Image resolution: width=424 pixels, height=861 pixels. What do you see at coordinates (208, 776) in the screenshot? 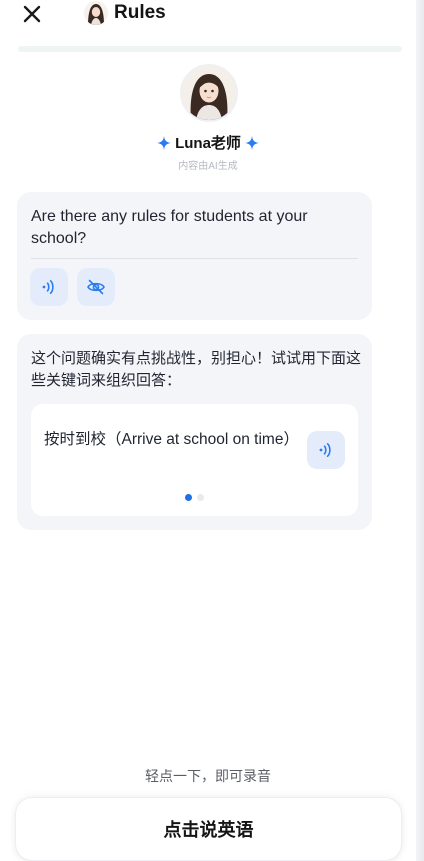
I see `tap-to-record-hint: 轻点一下，即可录音` at bounding box center [208, 776].